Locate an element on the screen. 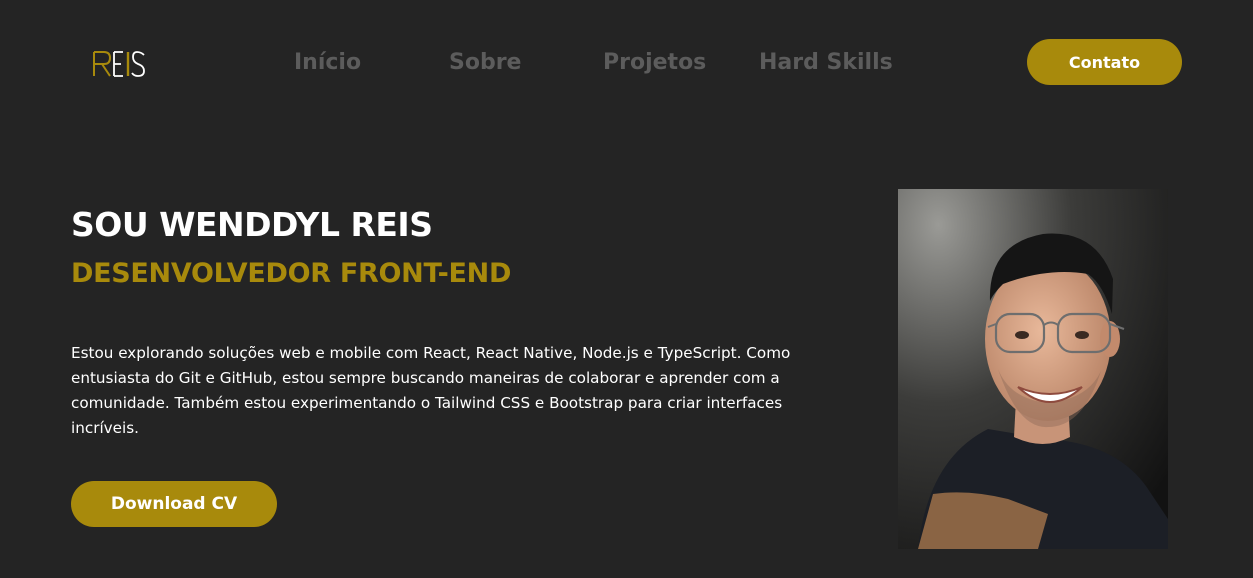 The width and height of the screenshot is (1253, 578). profile-photo is located at coordinates (1033, 369).